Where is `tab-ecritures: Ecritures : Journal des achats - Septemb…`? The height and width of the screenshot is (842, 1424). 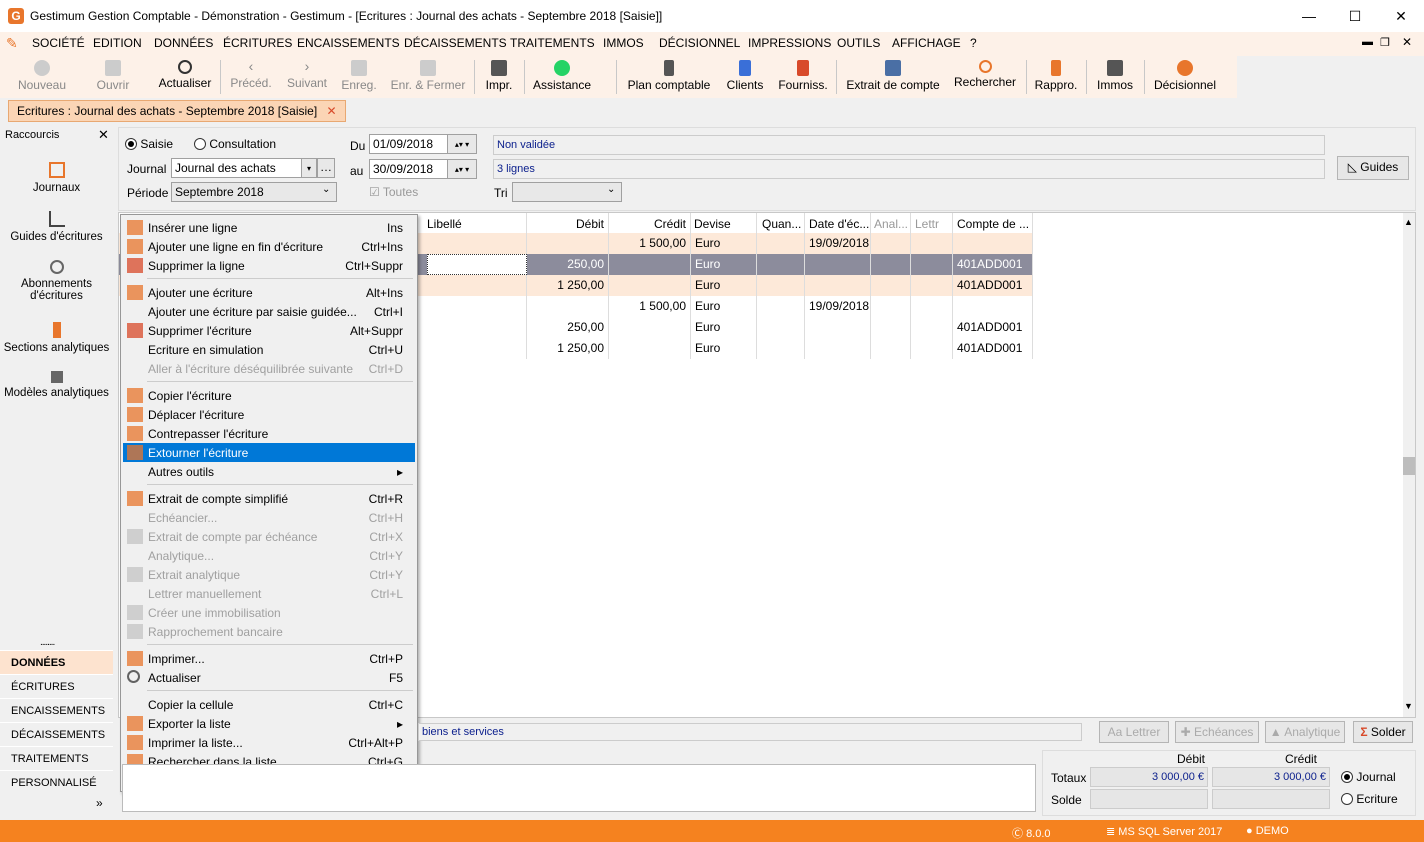
tab-ecritures: Ecritures : Journal des achats - Septemb… is located at coordinates (177, 111).